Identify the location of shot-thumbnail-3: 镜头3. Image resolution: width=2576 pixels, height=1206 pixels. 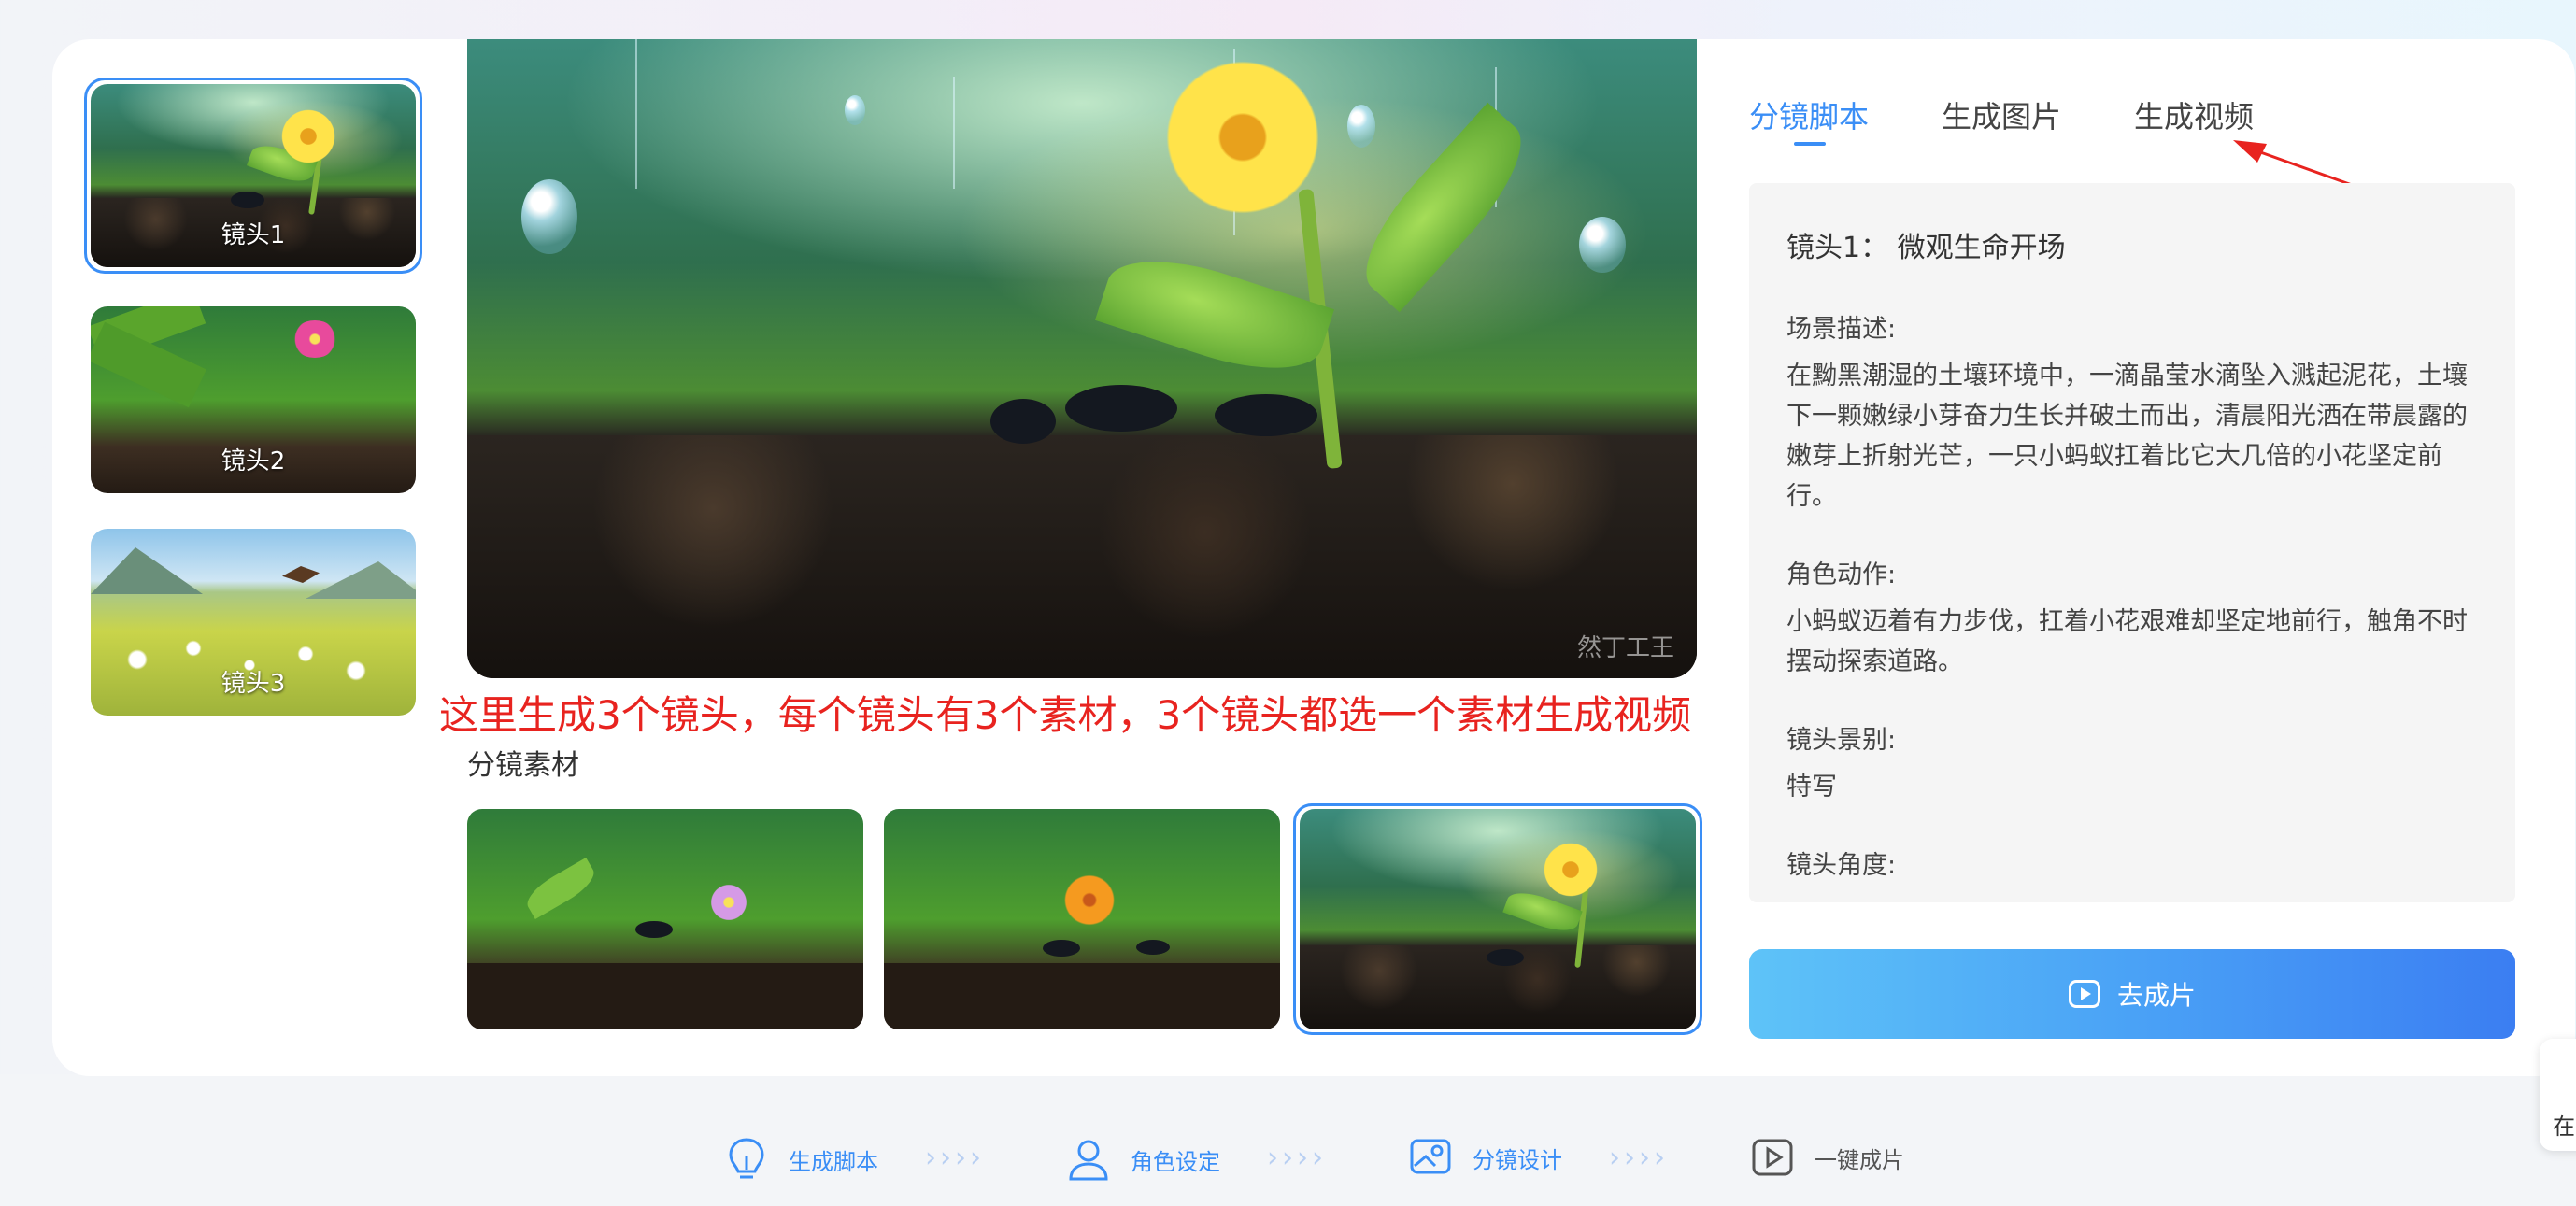
(253, 622).